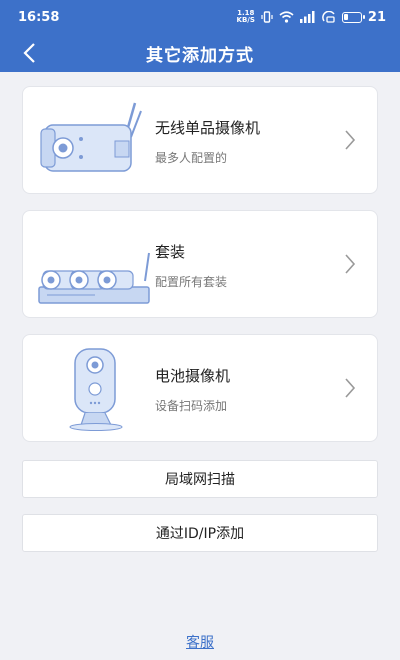 Image resolution: width=400 pixels, height=660 pixels. I want to click on option-card-wireless-camera: 无线单品摄像机 最多人配置的, so click(200, 140).